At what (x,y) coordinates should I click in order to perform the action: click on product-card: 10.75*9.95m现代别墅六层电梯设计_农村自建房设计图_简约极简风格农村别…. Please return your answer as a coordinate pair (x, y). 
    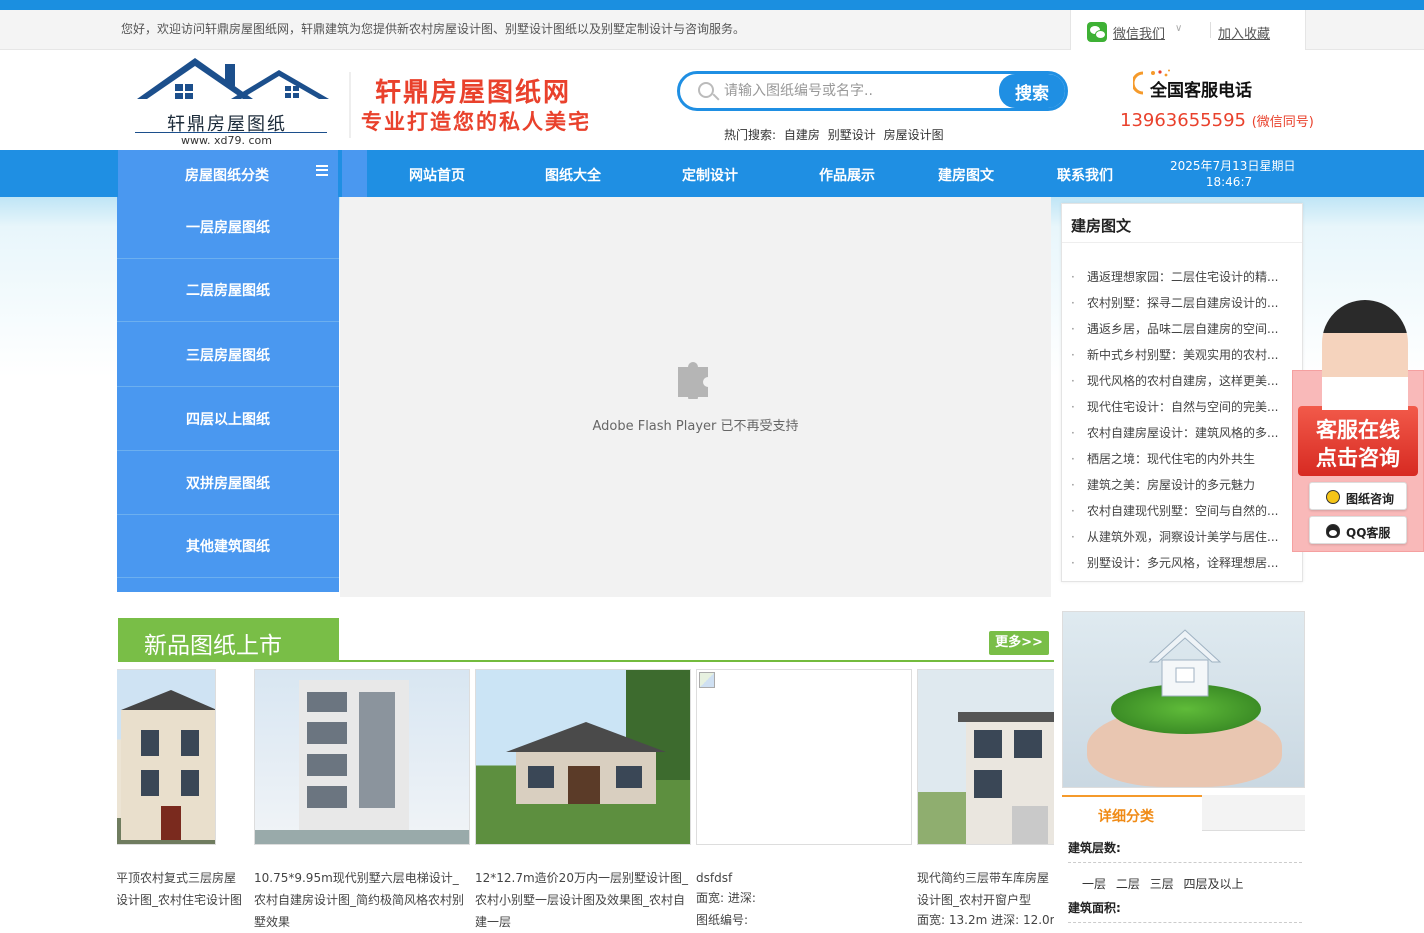
    Looking at the image, I should click on (362, 801).